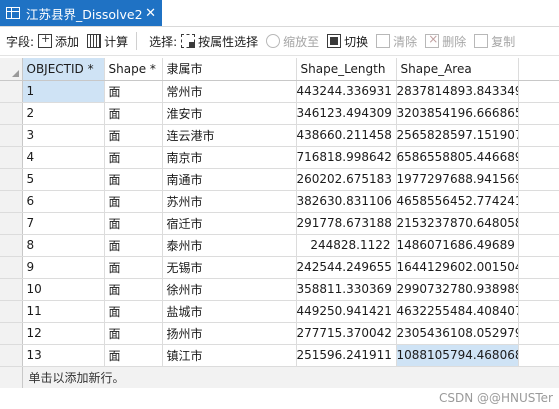  I want to click on cell-objectid: 3, so click(63, 135).